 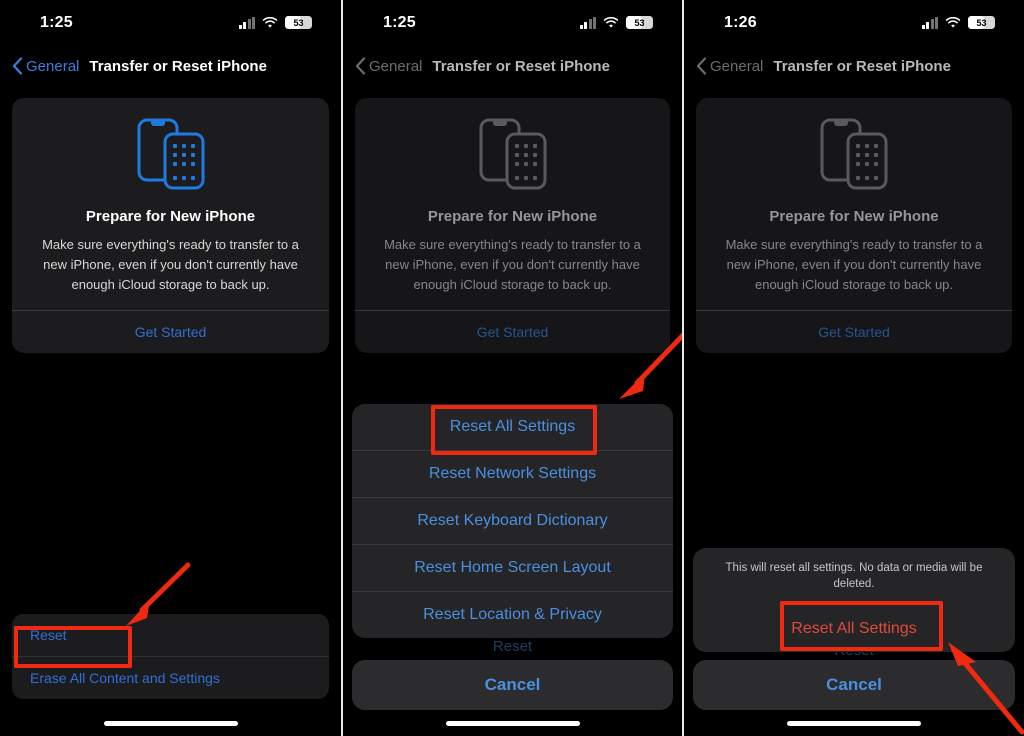 What do you see at coordinates (512, 427) in the screenshot?
I see `sheet-option-reset-all-settings: Reset All Settings` at bounding box center [512, 427].